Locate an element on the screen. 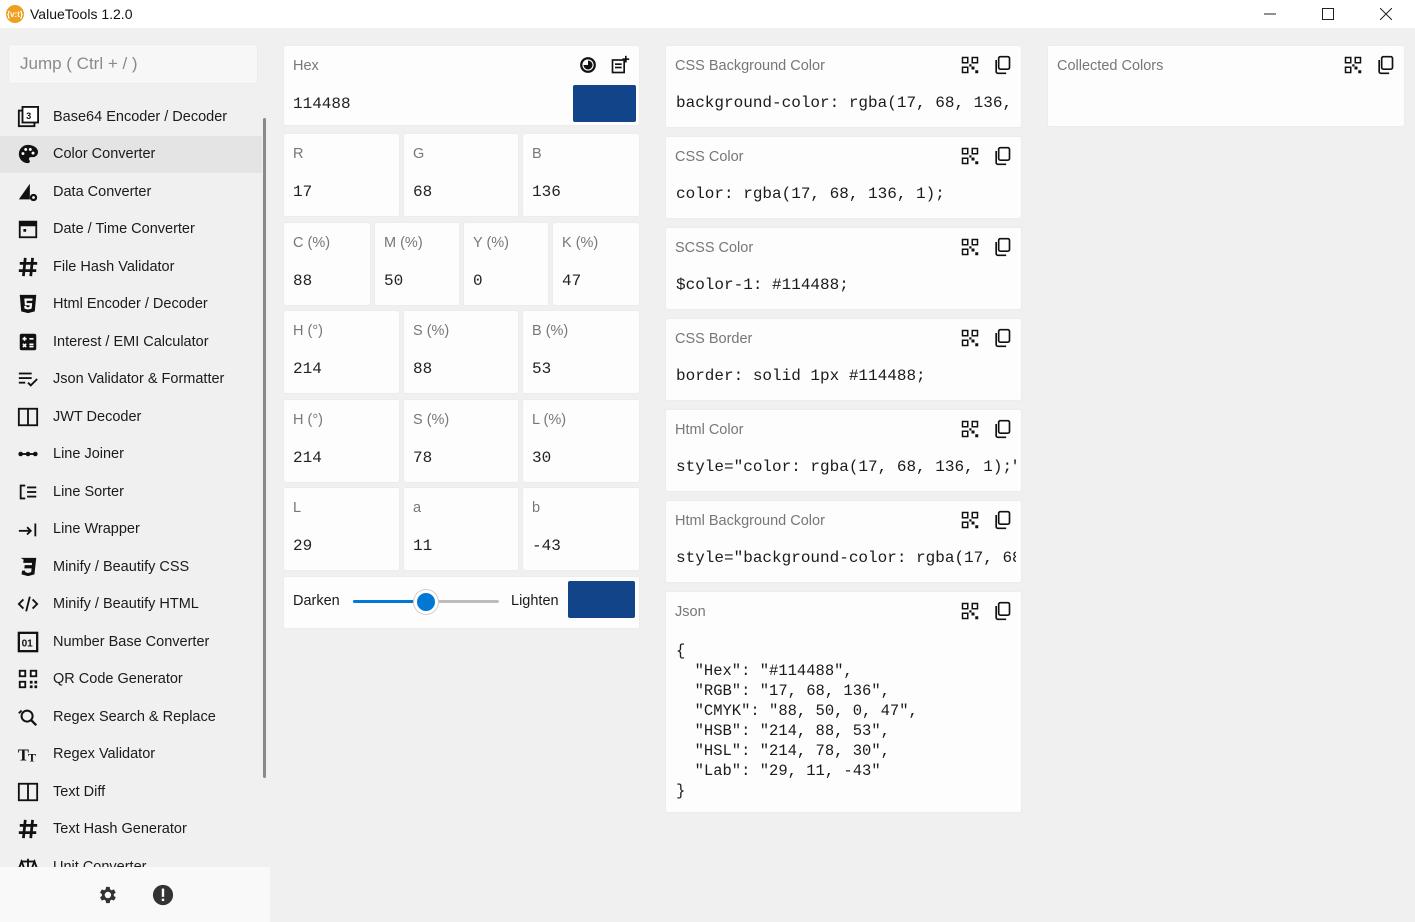  g-value: 68 is located at coordinates (422, 192).